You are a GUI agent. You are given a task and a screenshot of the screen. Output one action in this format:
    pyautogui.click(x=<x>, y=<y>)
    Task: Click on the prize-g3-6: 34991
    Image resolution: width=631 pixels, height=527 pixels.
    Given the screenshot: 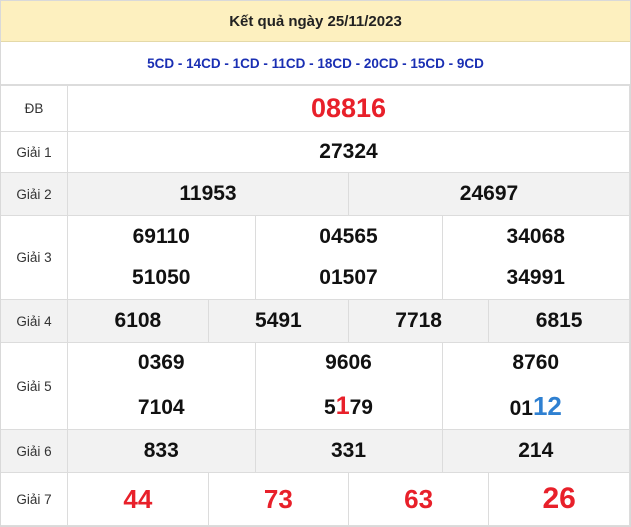 What is the action you would take?
    pyautogui.click(x=535, y=278)
    